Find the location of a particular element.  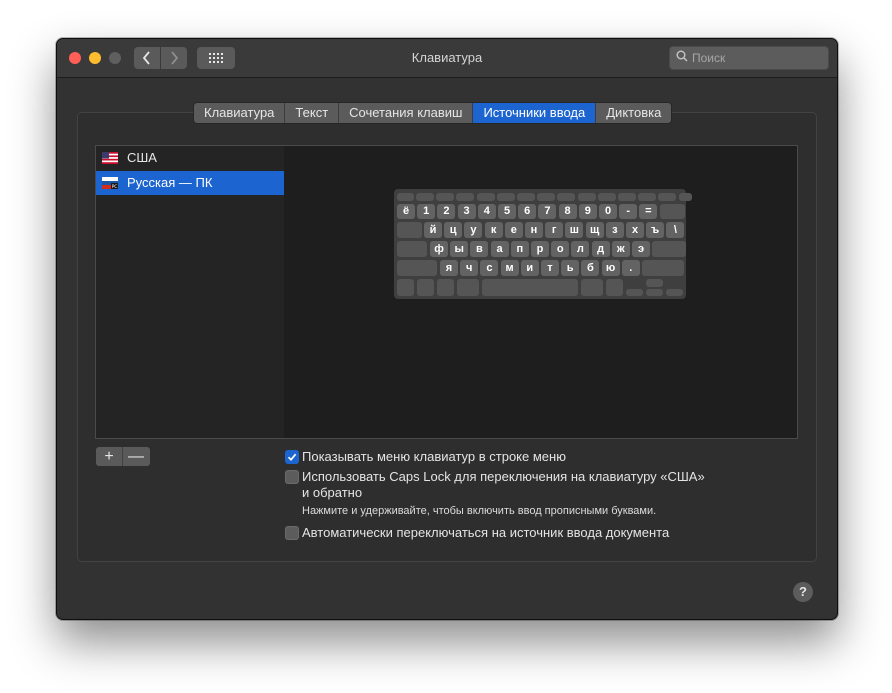

title-bar: Клавиатура Поиск is located at coordinates (447, 58).